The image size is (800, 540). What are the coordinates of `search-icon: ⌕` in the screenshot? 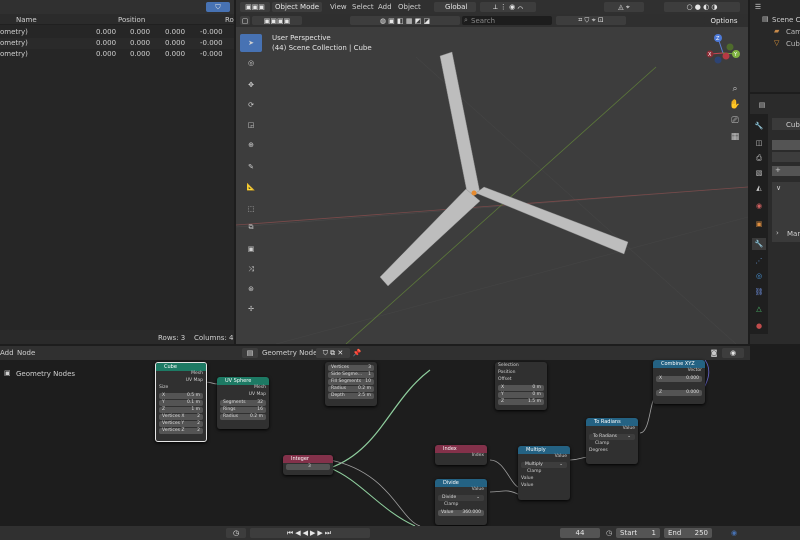 It's located at (466, 20).